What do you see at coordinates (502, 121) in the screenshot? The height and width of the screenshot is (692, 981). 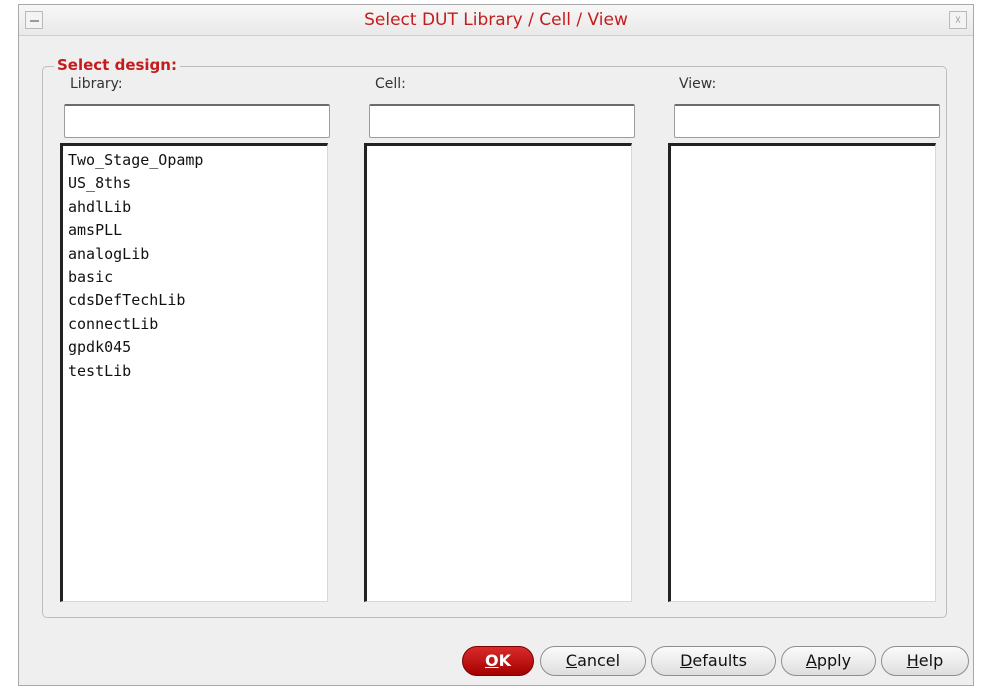 I see `cell-filter-input` at bounding box center [502, 121].